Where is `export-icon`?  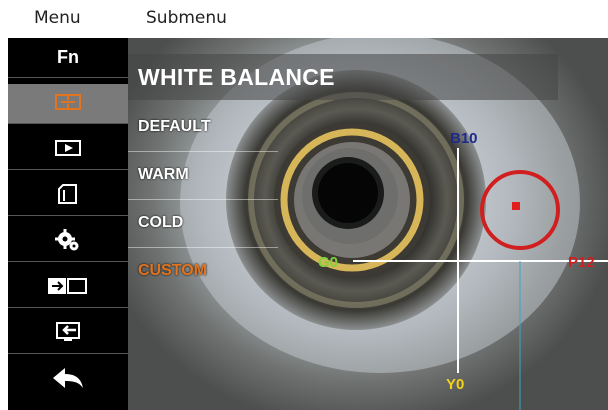 export-icon is located at coordinates (68, 334).